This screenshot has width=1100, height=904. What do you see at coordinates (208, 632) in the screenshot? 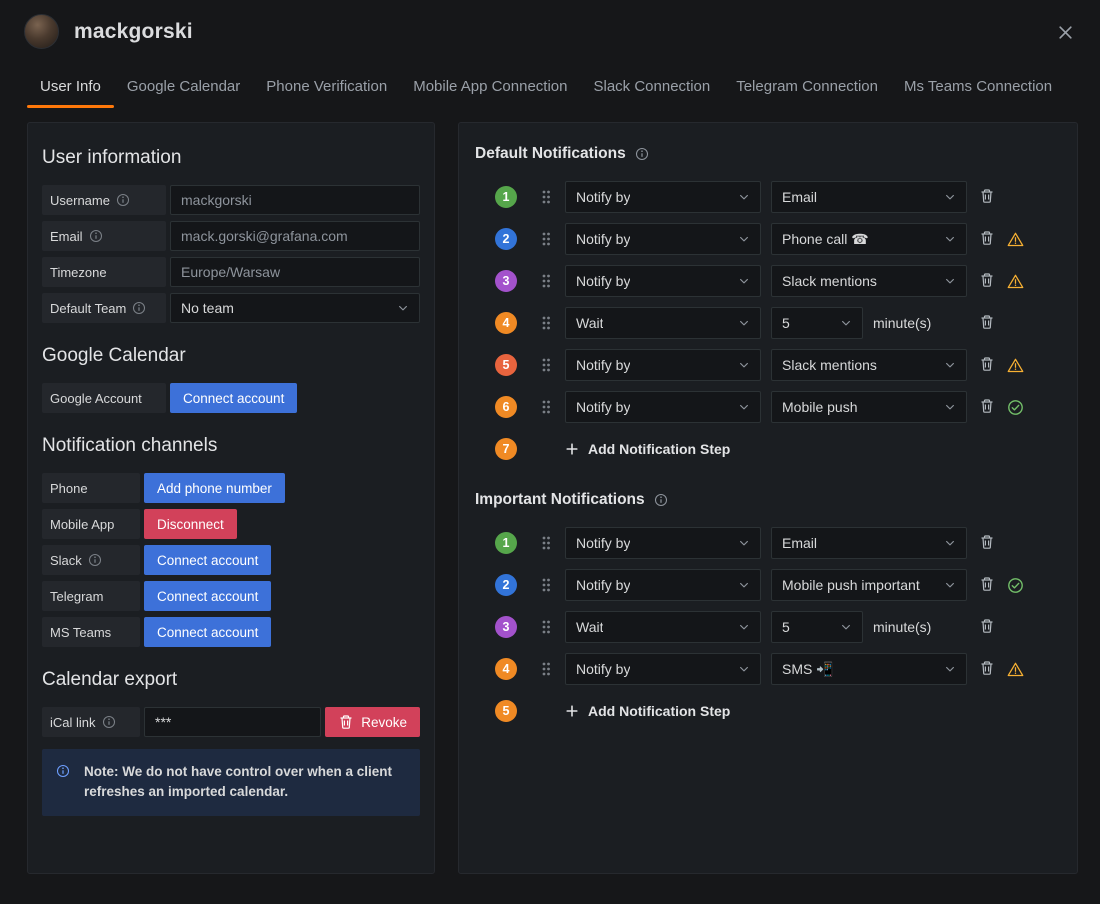
I see `ms-teams-connect-account-button: Connect account` at bounding box center [208, 632].